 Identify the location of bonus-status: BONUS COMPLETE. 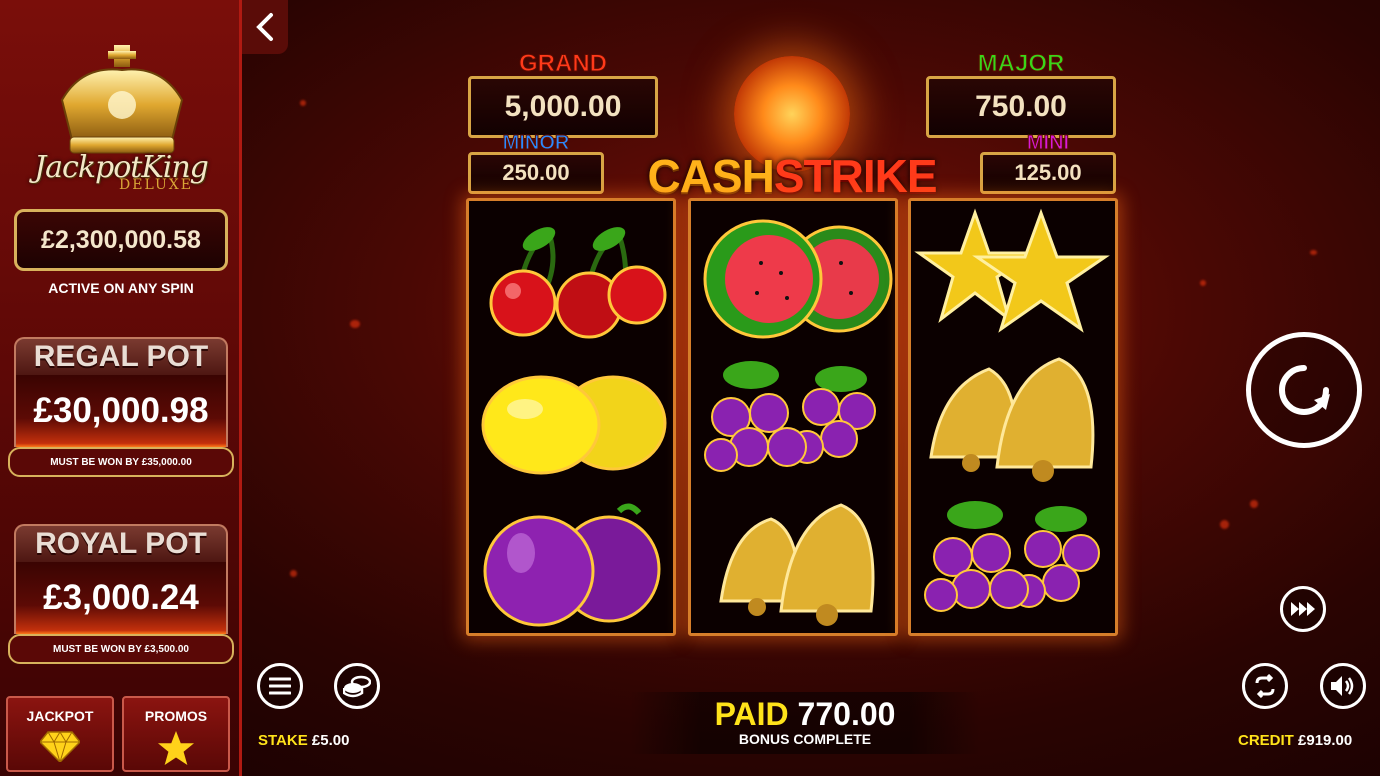
(805, 739).